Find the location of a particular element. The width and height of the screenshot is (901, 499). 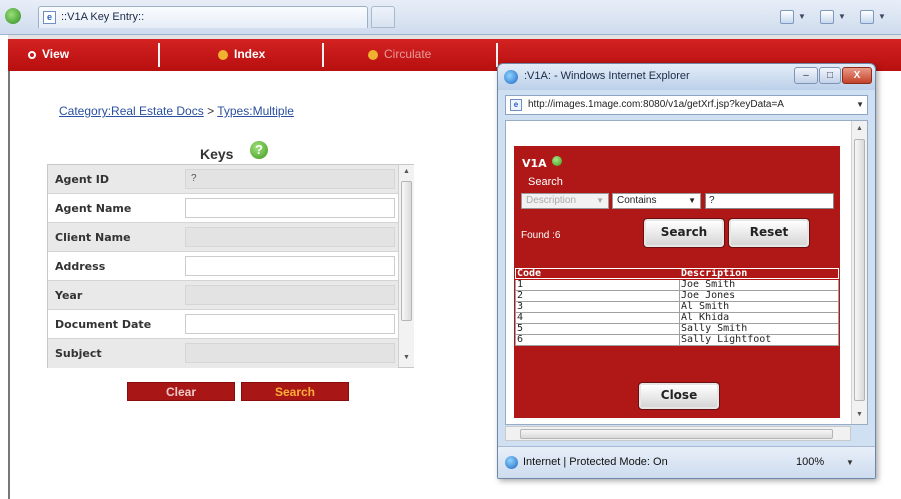

feeds-icon is located at coordinates (827, 17).